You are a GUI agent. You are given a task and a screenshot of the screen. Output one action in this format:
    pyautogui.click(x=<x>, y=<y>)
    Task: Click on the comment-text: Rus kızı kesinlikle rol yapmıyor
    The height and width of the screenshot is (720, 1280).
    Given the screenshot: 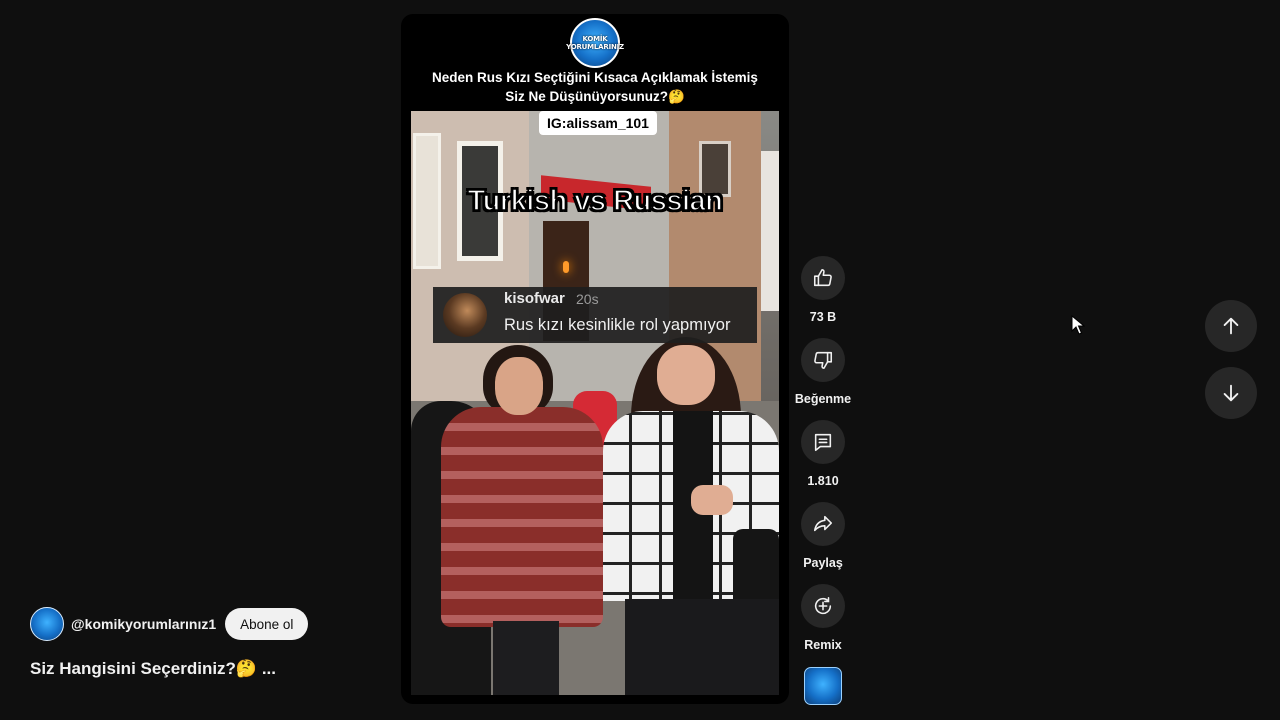 What is the action you would take?
    pyautogui.click(x=617, y=325)
    